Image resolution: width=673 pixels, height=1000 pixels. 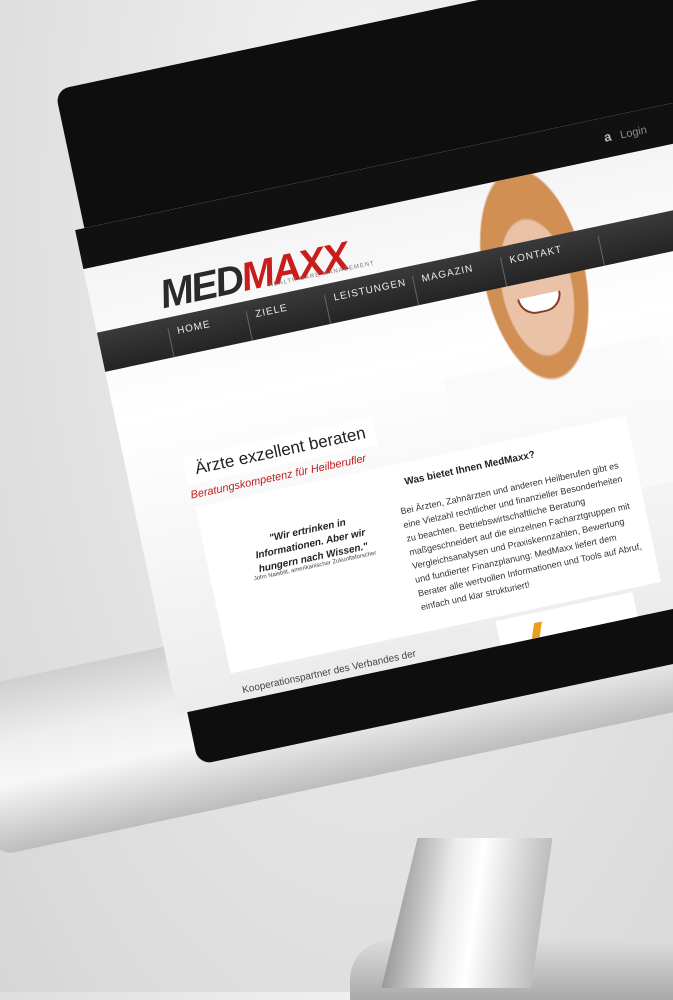 I want to click on nav-item-divider, so click(x=605, y=250).